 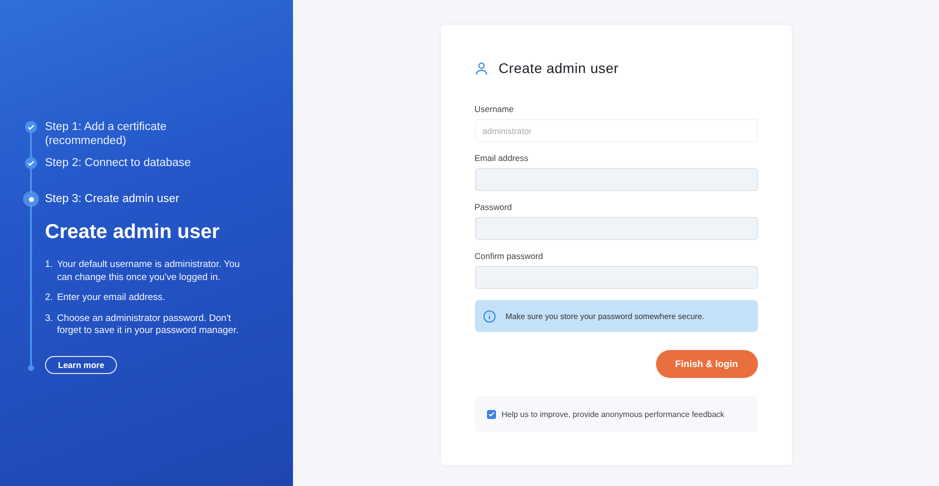 I want to click on checkbox, so click(x=491, y=414).